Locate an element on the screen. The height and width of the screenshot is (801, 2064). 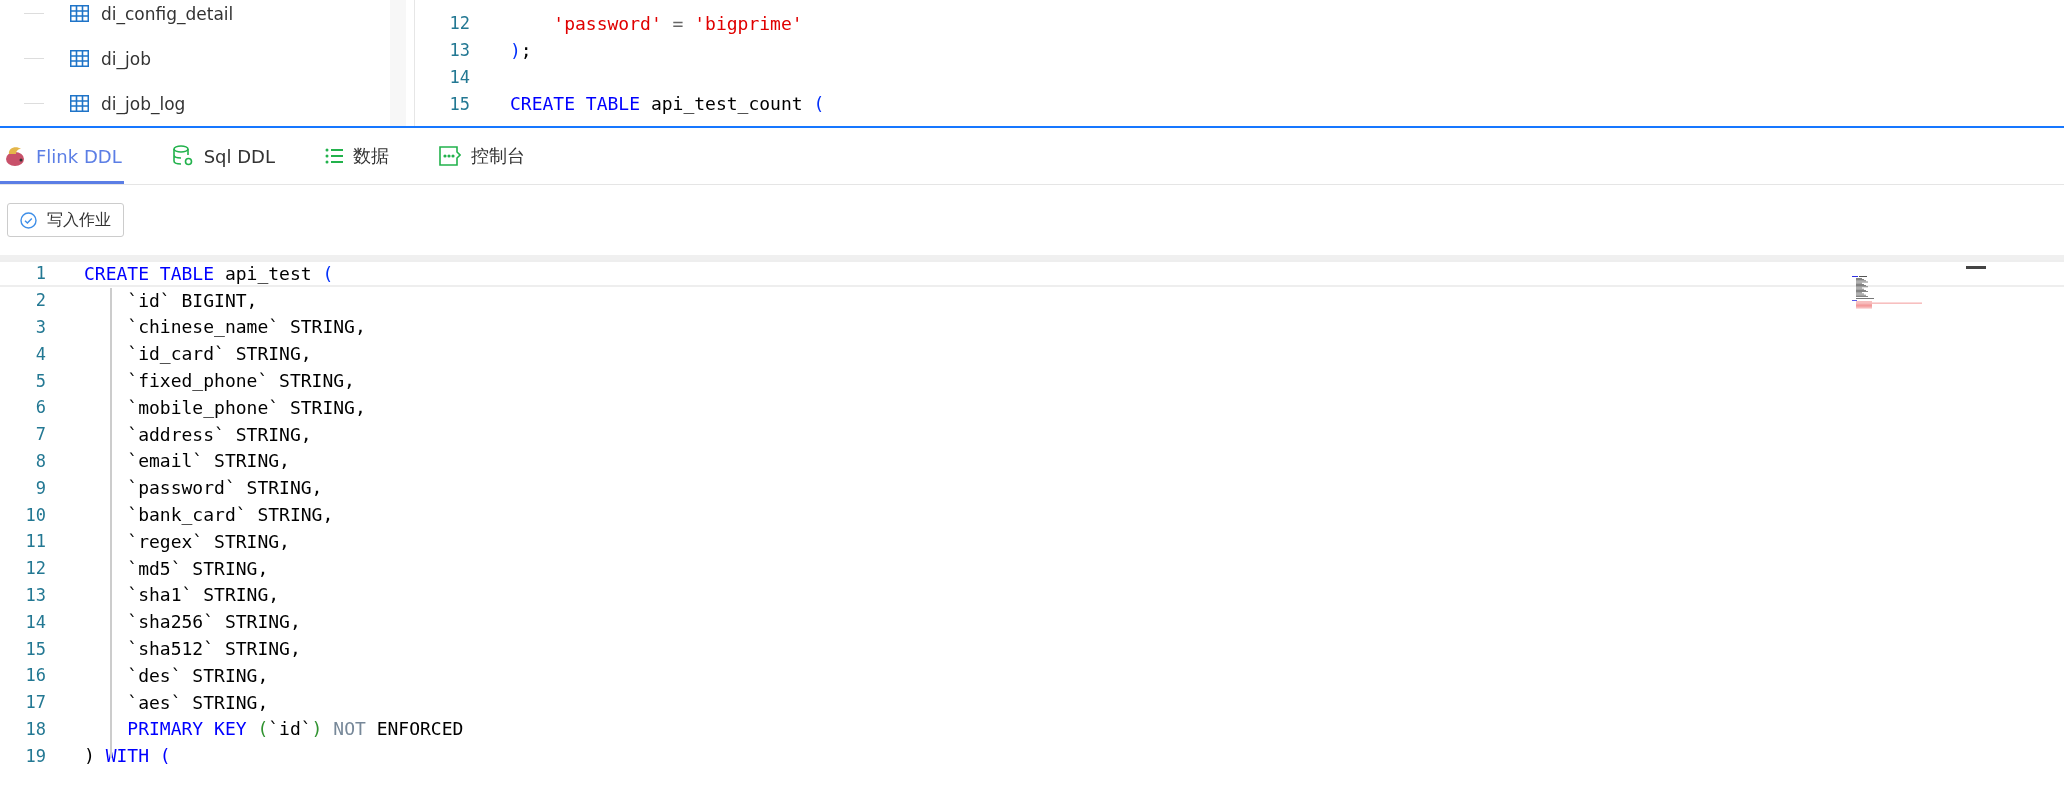
line-number: 2 is located at coordinates (40, 300).